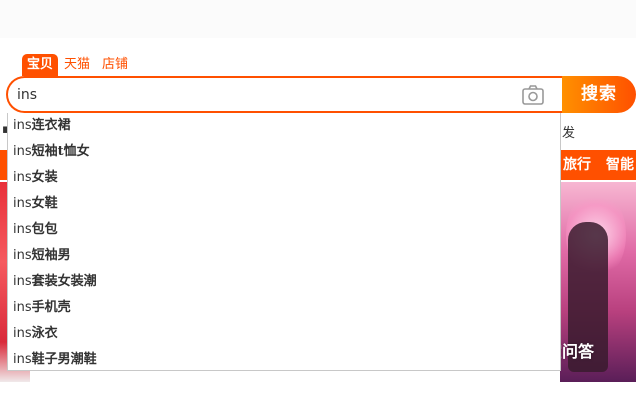  What do you see at coordinates (284, 204) in the screenshot?
I see `suggestion-item: ins女鞋` at bounding box center [284, 204].